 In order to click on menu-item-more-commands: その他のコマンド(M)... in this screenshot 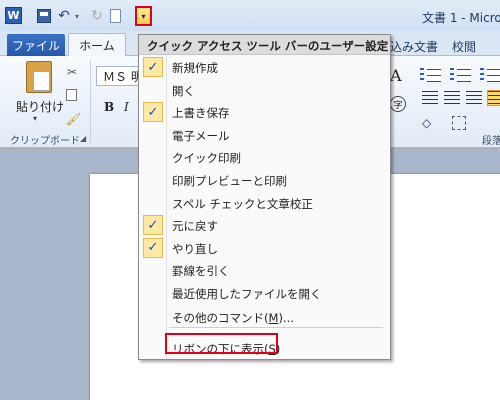, I will do `click(264, 317)`.